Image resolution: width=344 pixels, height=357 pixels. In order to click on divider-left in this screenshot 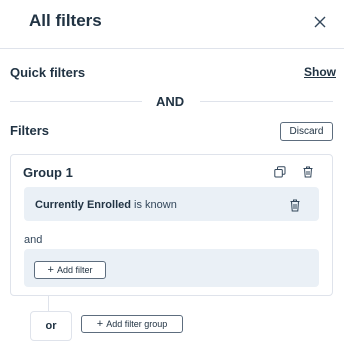, I will do `click(76, 101)`.